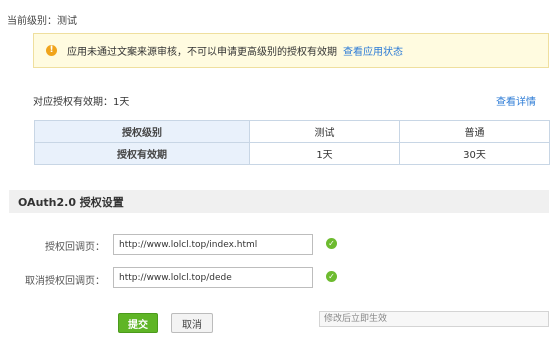  Describe the element at coordinates (213, 277) in the screenshot. I see `cancel-callback-url-input` at that location.